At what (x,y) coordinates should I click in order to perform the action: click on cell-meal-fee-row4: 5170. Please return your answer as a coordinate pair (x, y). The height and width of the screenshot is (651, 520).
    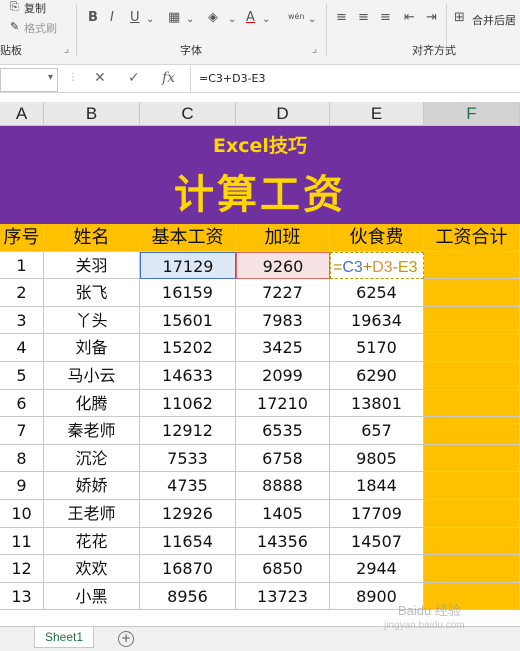
    Looking at the image, I should click on (377, 348).